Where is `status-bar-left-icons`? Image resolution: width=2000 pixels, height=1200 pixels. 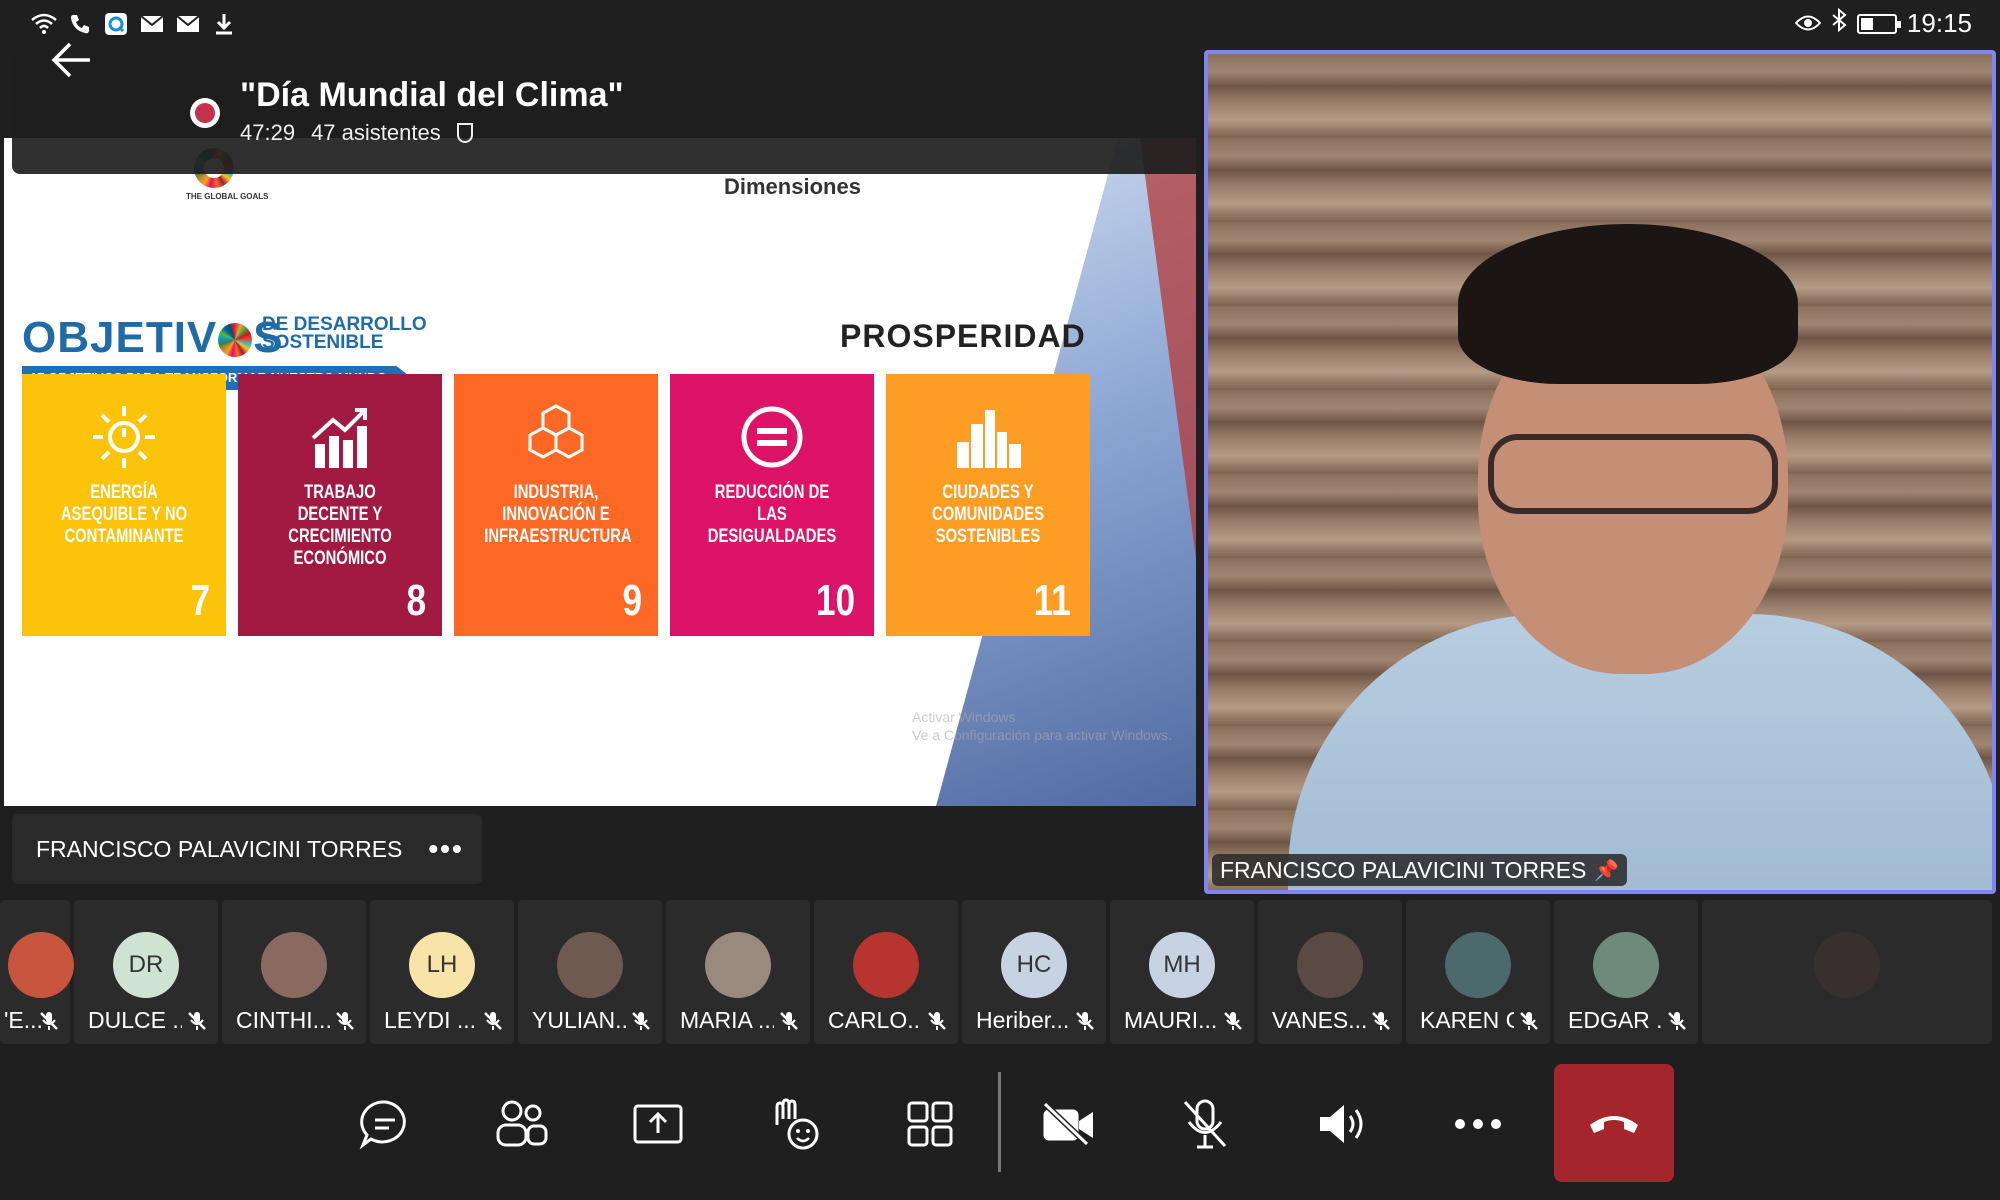
status-bar-left-icons is located at coordinates (134, 24).